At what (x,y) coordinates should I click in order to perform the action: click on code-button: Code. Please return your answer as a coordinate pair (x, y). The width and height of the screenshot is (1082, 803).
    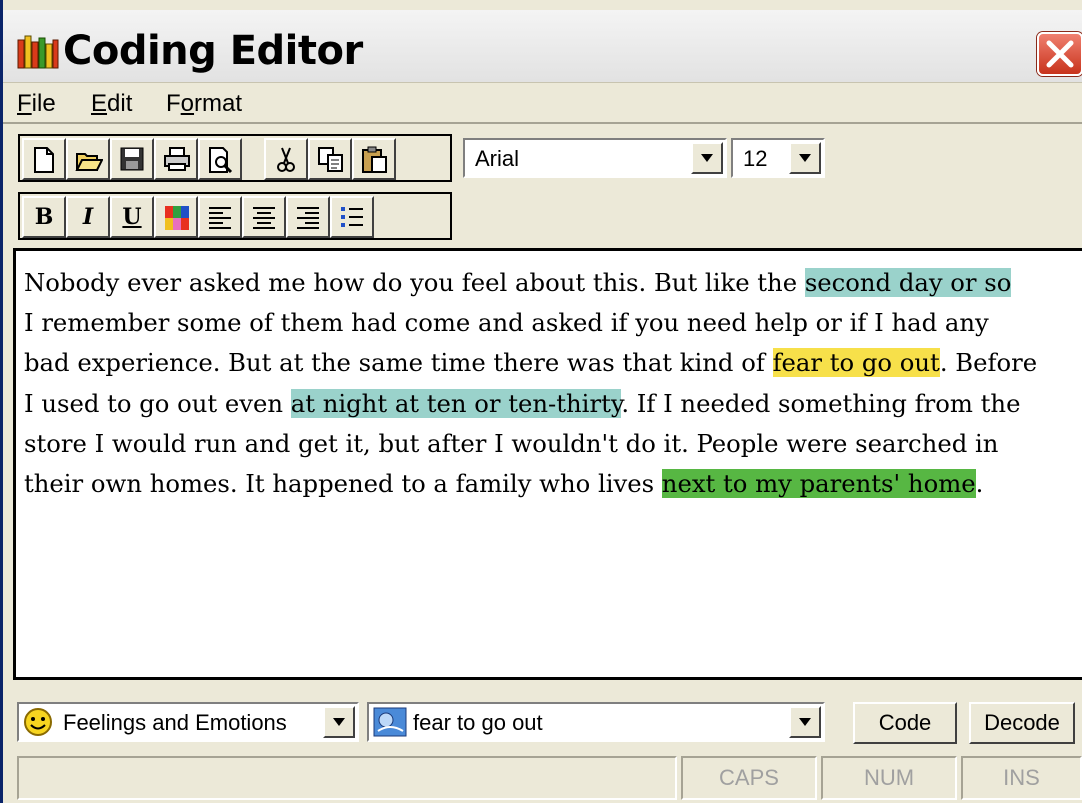
    Looking at the image, I should click on (905, 723).